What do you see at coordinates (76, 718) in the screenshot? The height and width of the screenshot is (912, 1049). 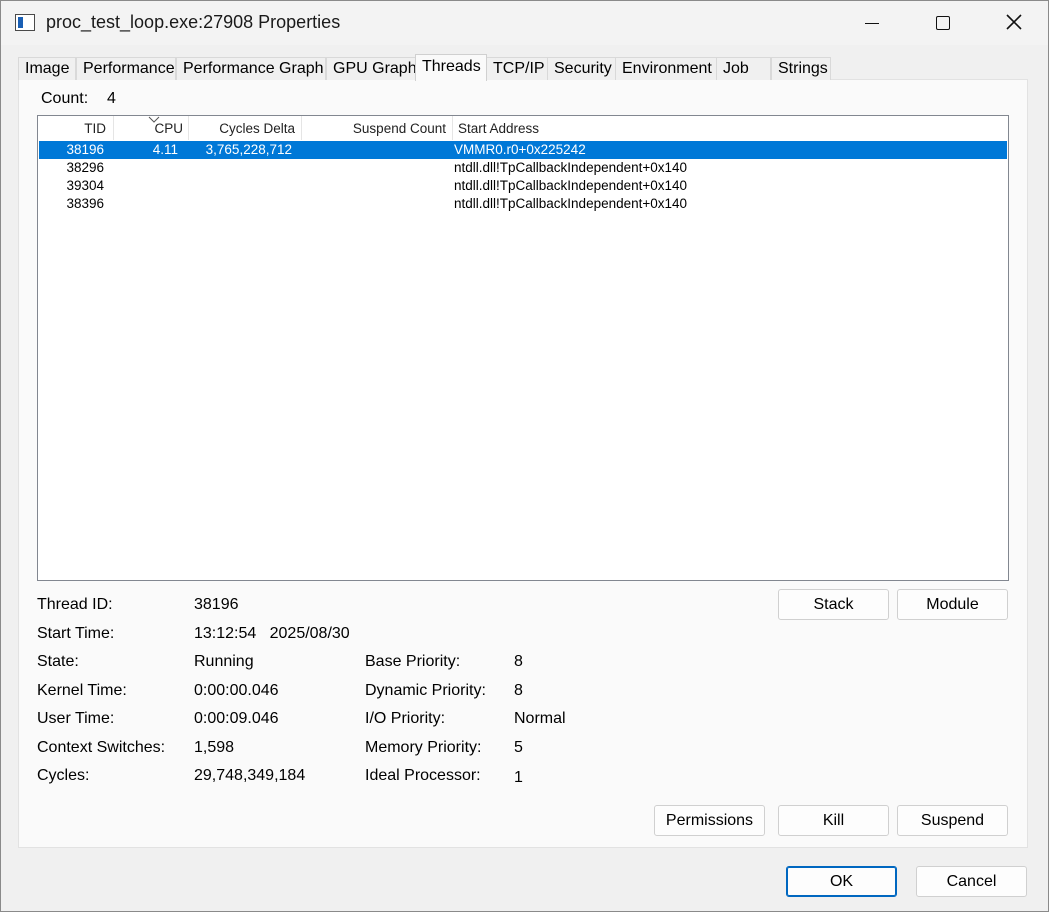 I see `user-time-label: User Time:` at bounding box center [76, 718].